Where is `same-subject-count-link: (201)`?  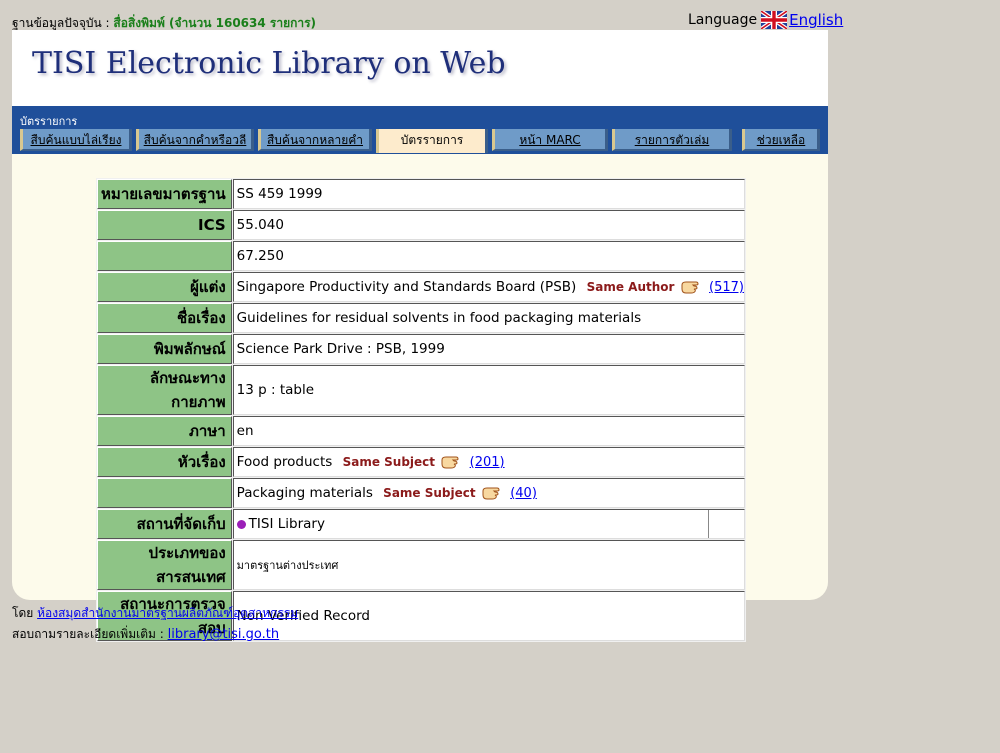 same-subject-count-link: (201) is located at coordinates (487, 462).